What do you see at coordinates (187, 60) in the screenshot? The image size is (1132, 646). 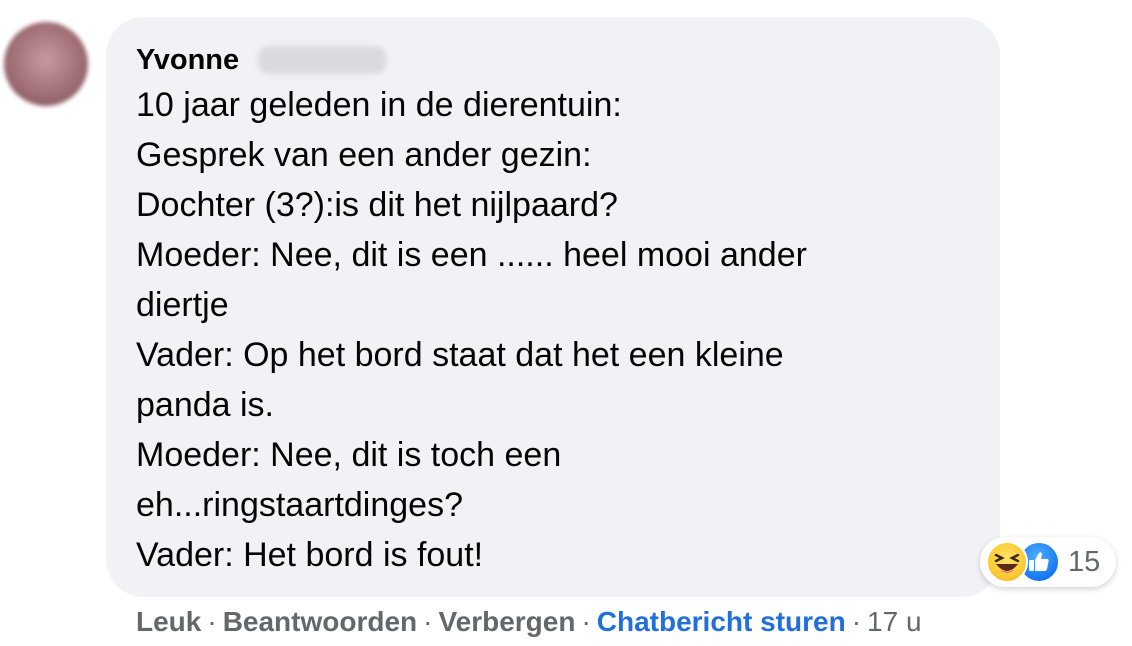 I see `comment-author: Yvonne` at bounding box center [187, 60].